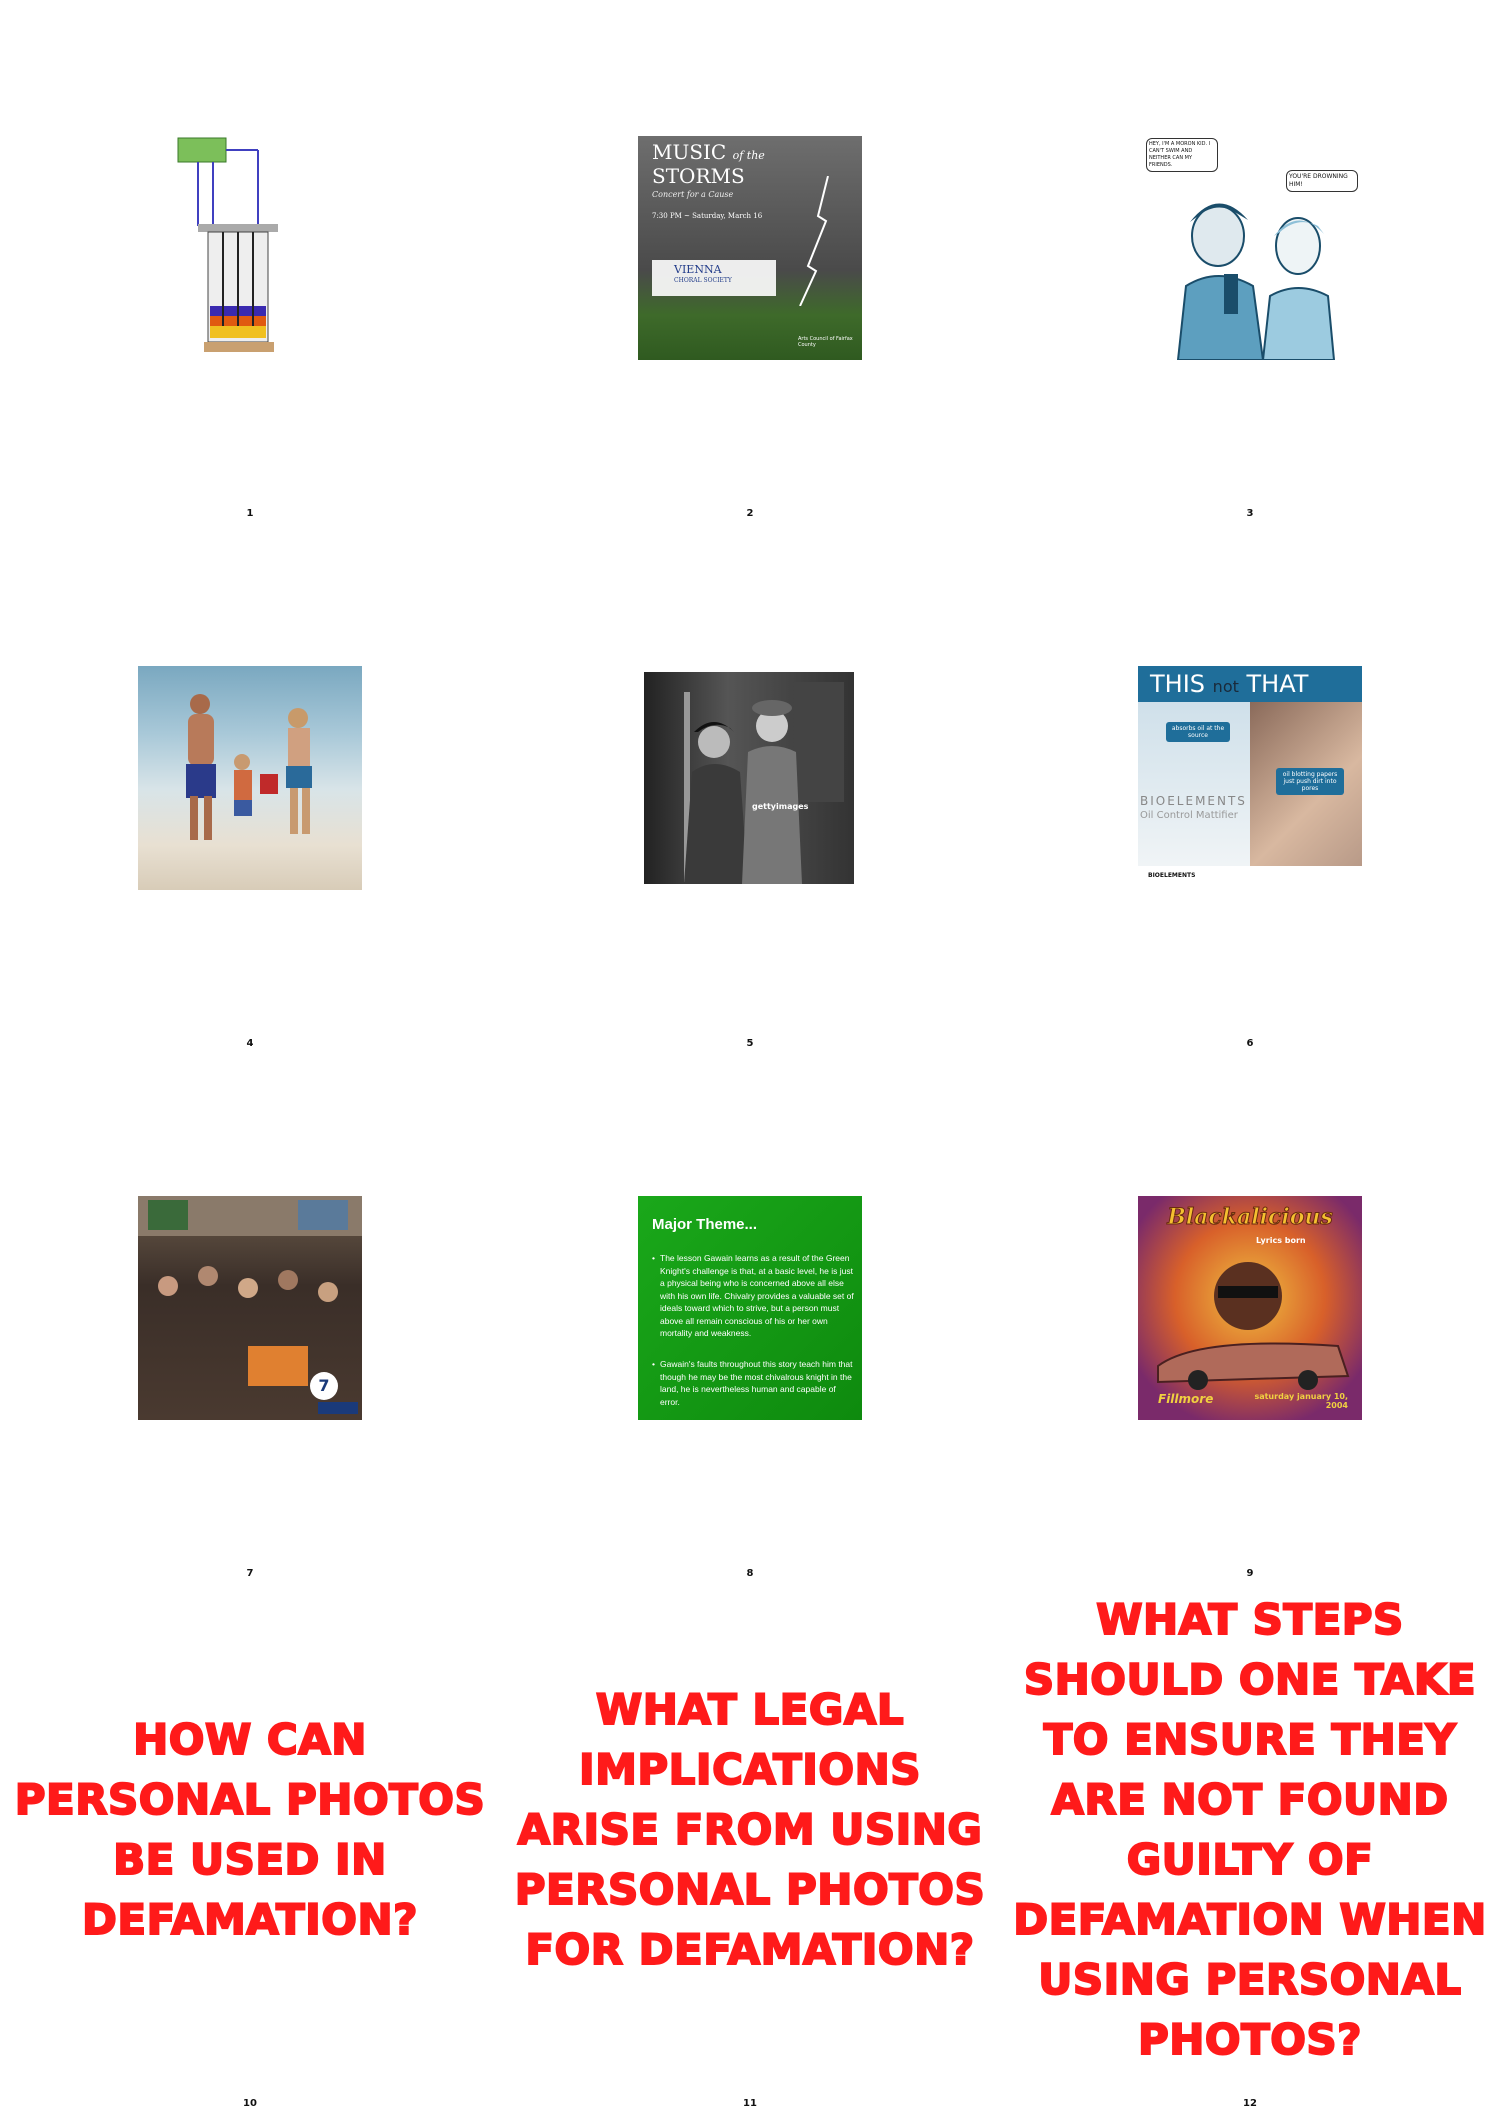  What do you see at coordinates (708, 164) in the screenshot?
I see `poster-title: MUSIC of the STORMS` at bounding box center [708, 164].